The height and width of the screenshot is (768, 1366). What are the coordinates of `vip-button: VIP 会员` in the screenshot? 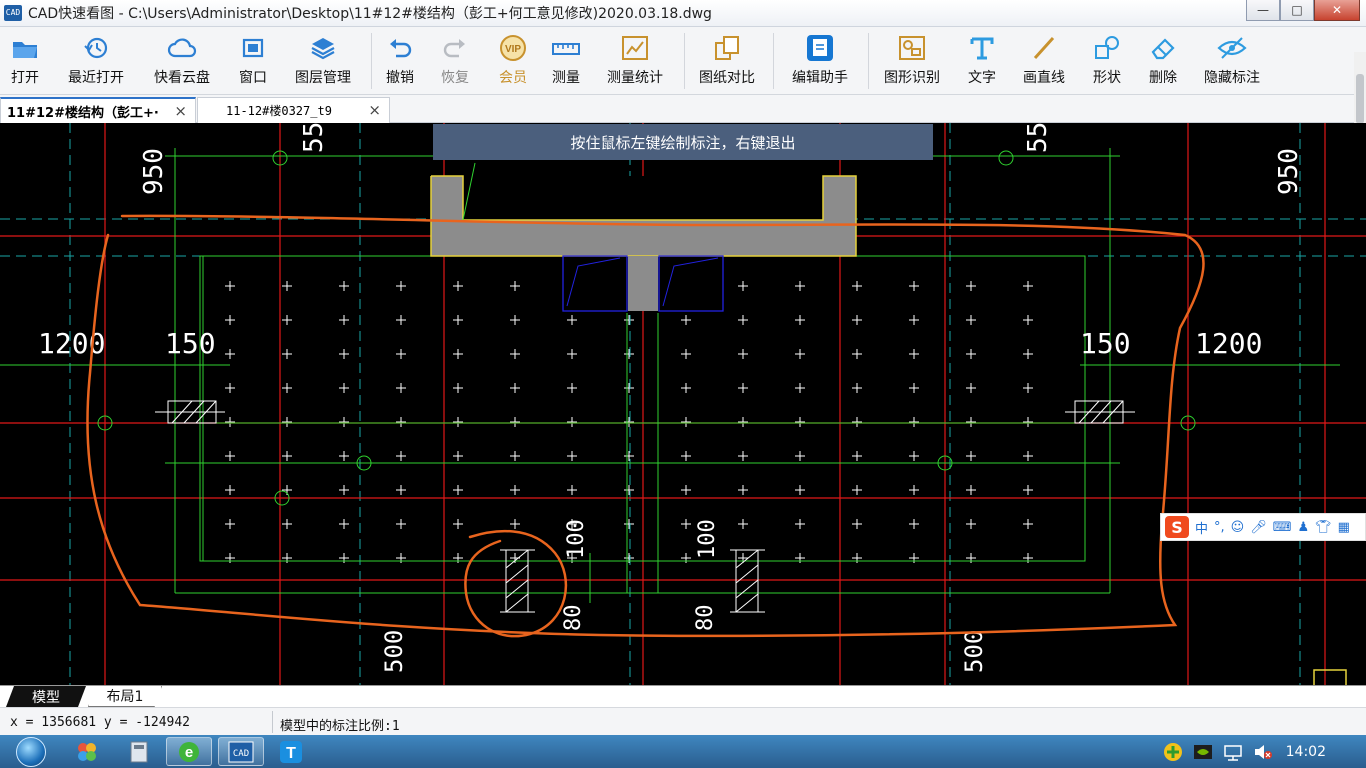 It's located at (513, 62).